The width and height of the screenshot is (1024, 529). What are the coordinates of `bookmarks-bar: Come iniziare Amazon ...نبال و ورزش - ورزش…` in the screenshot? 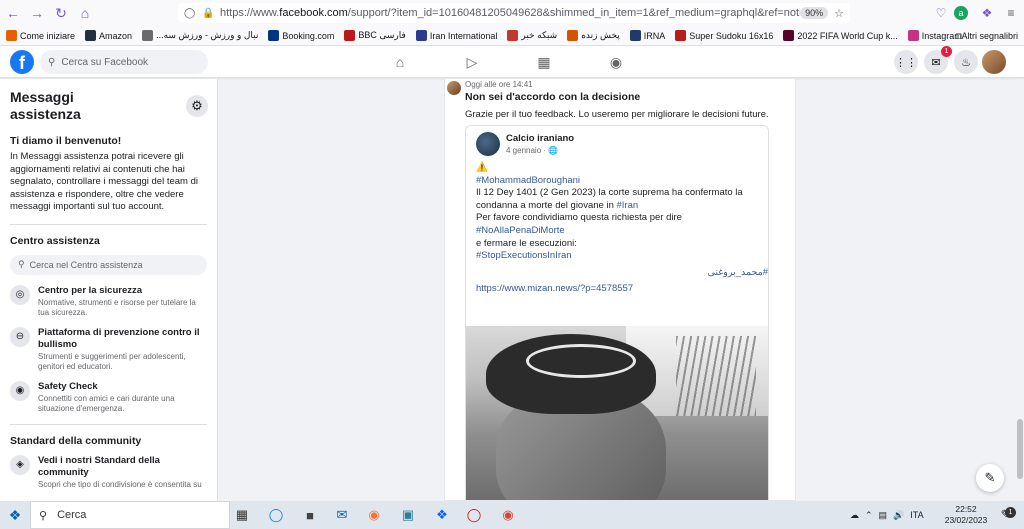 It's located at (512, 36).